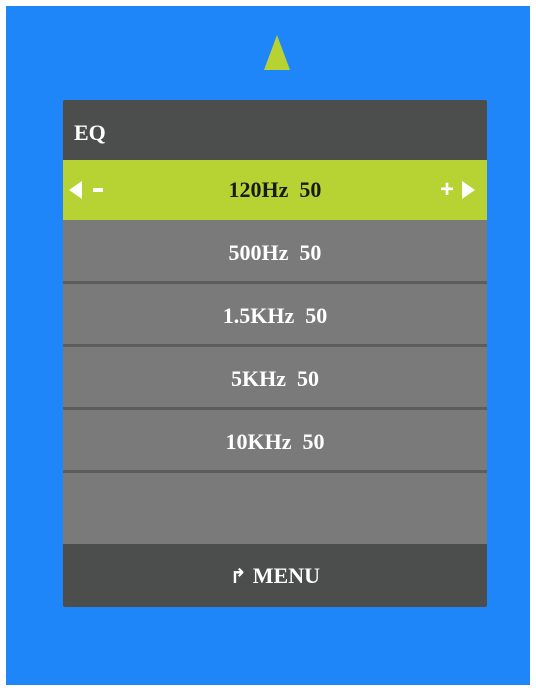 The height and width of the screenshot is (691, 536). I want to click on eq-item-5khz: 5KHz 50, so click(275, 380).